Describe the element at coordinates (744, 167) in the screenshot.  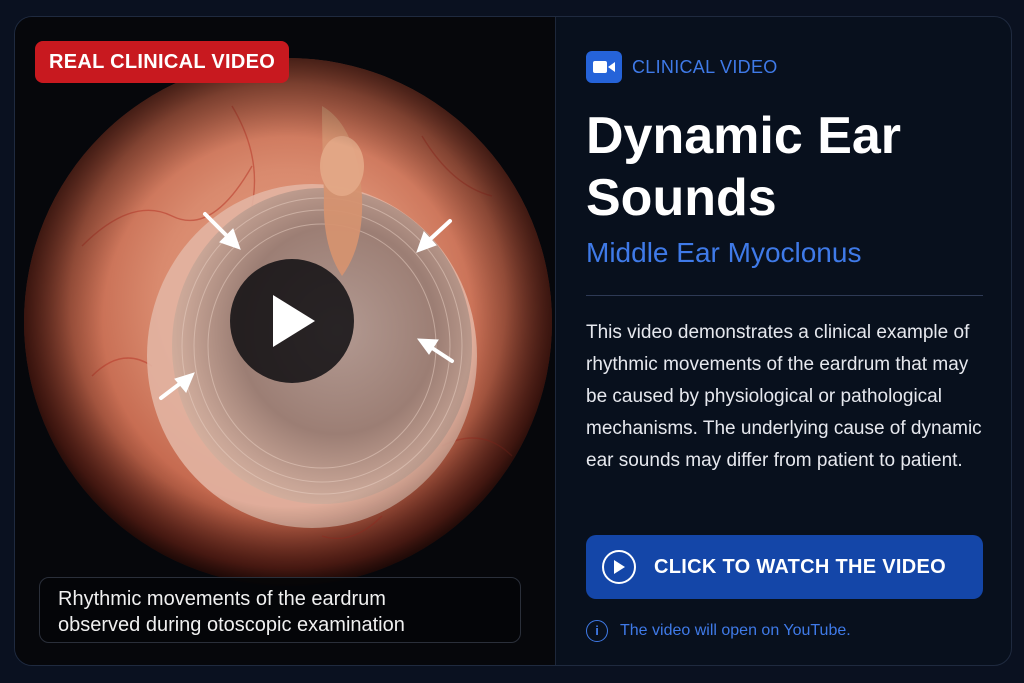
I see `page-title: Dynamic Ear Sounds` at that location.